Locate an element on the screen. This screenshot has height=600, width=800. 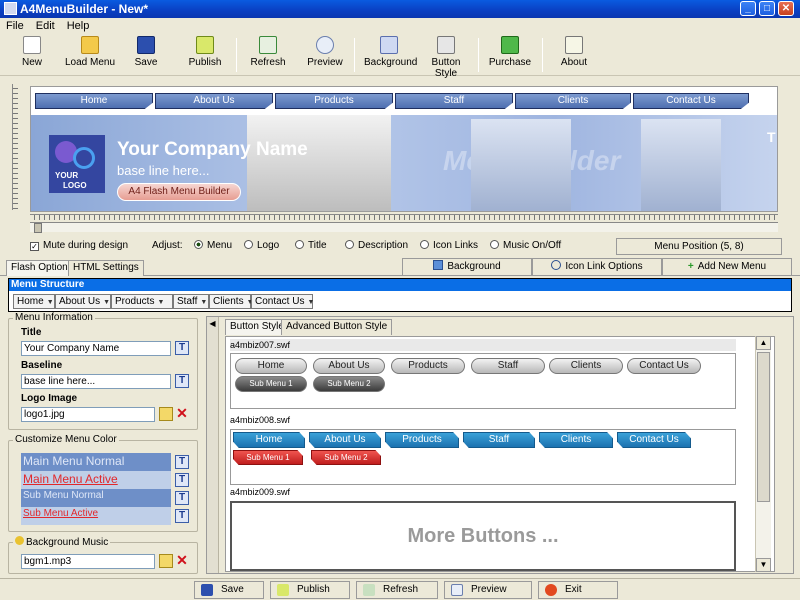
style2-btn-home: Home is located at coordinates (269, 440).